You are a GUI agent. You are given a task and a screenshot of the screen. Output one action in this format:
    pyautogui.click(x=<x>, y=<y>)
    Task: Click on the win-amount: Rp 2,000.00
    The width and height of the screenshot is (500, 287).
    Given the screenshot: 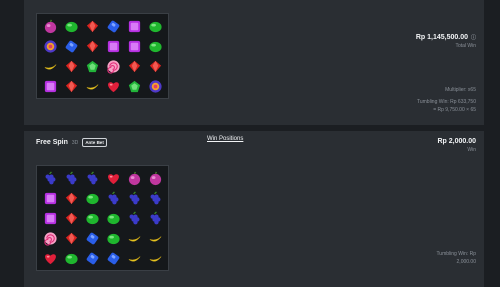 What is the action you would take?
    pyautogui.click(x=456, y=141)
    